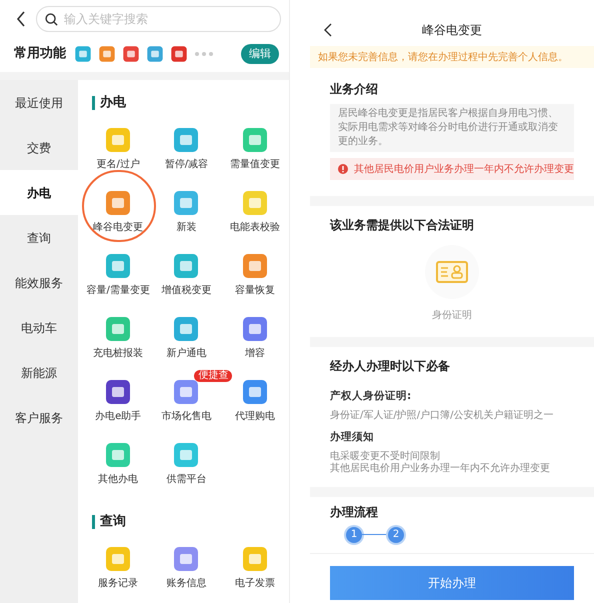 The image size is (594, 603). I want to click on service-label: 增容, so click(254, 354).